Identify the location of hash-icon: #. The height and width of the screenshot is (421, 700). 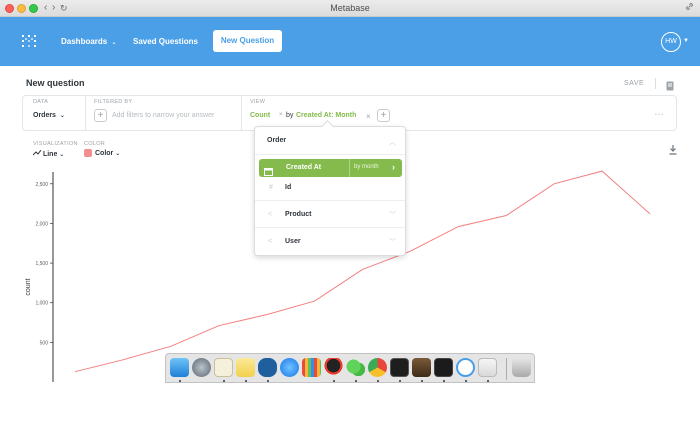
(271, 187).